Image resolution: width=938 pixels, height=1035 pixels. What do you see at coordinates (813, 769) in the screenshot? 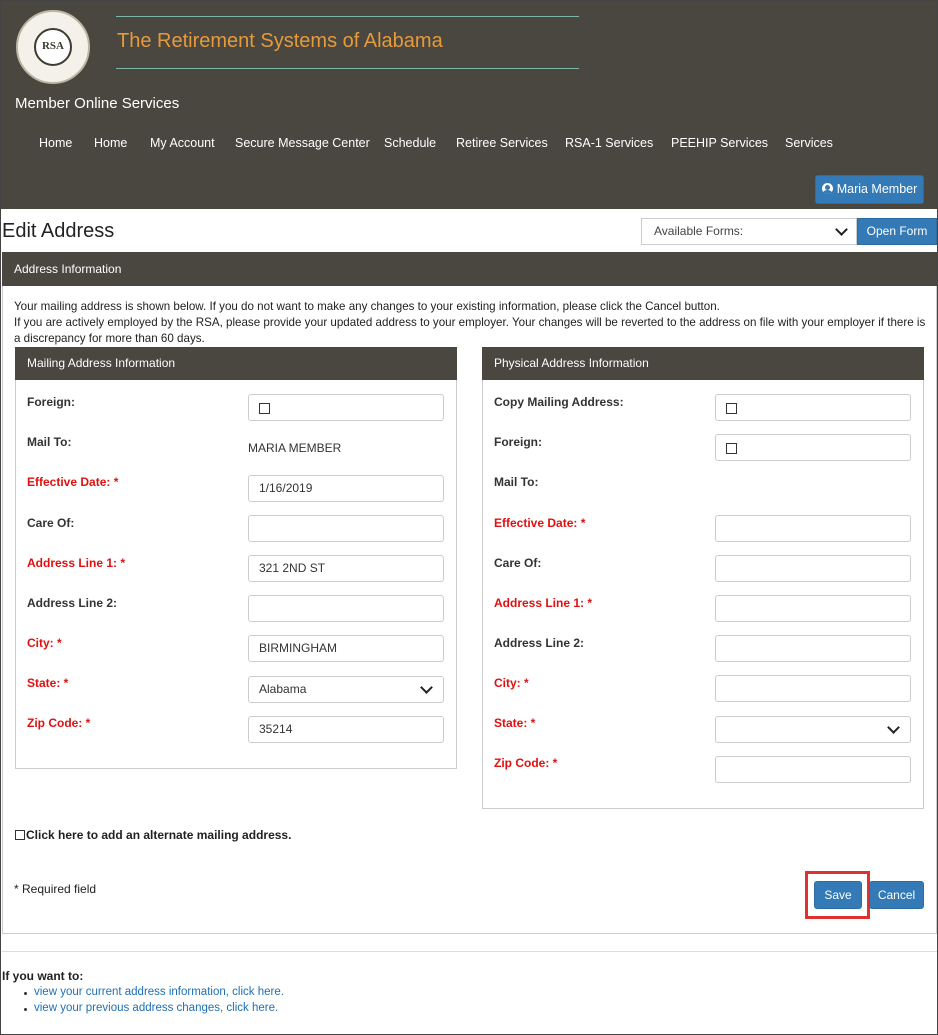
I see `physical-zip-input` at bounding box center [813, 769].